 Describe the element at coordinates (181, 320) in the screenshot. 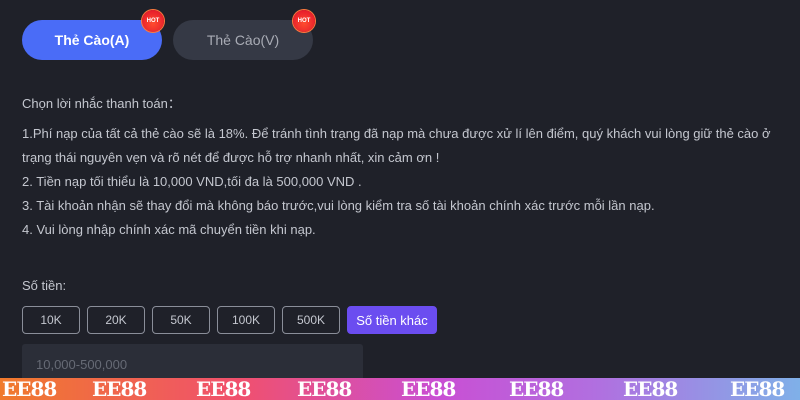

I see `amount-50k-button: 50K` at that location.